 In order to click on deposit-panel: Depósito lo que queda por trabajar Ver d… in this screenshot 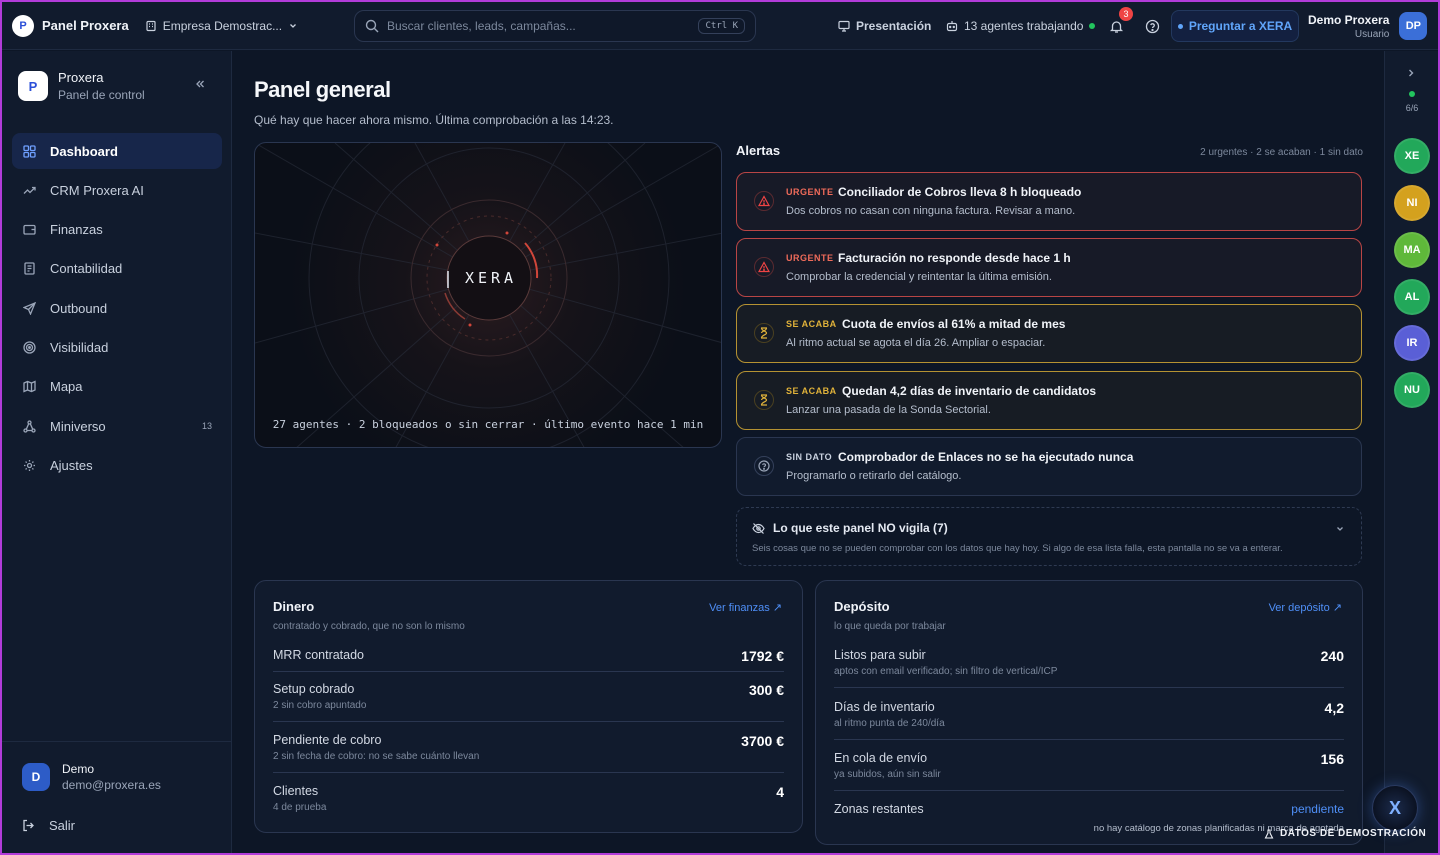, I will do `click(1089, 712)`.